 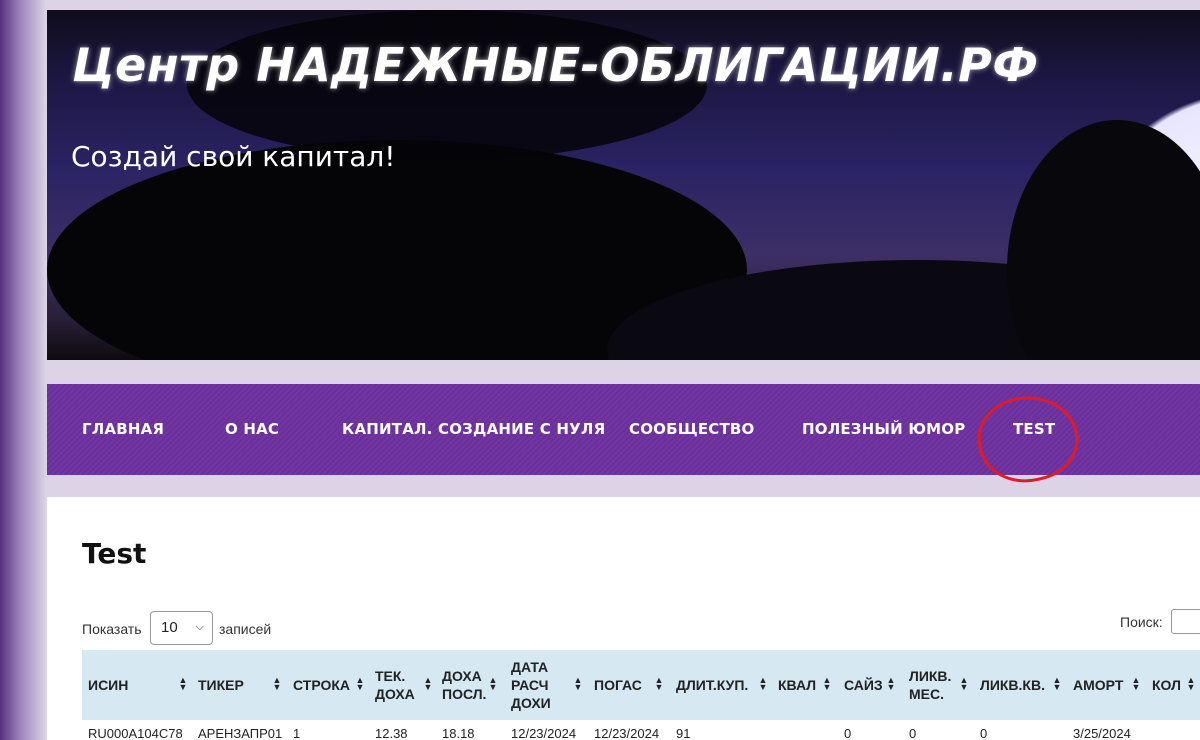 I want to click on nav-item-community: СООБЩЕСТВО, so click(x=692, y=429).